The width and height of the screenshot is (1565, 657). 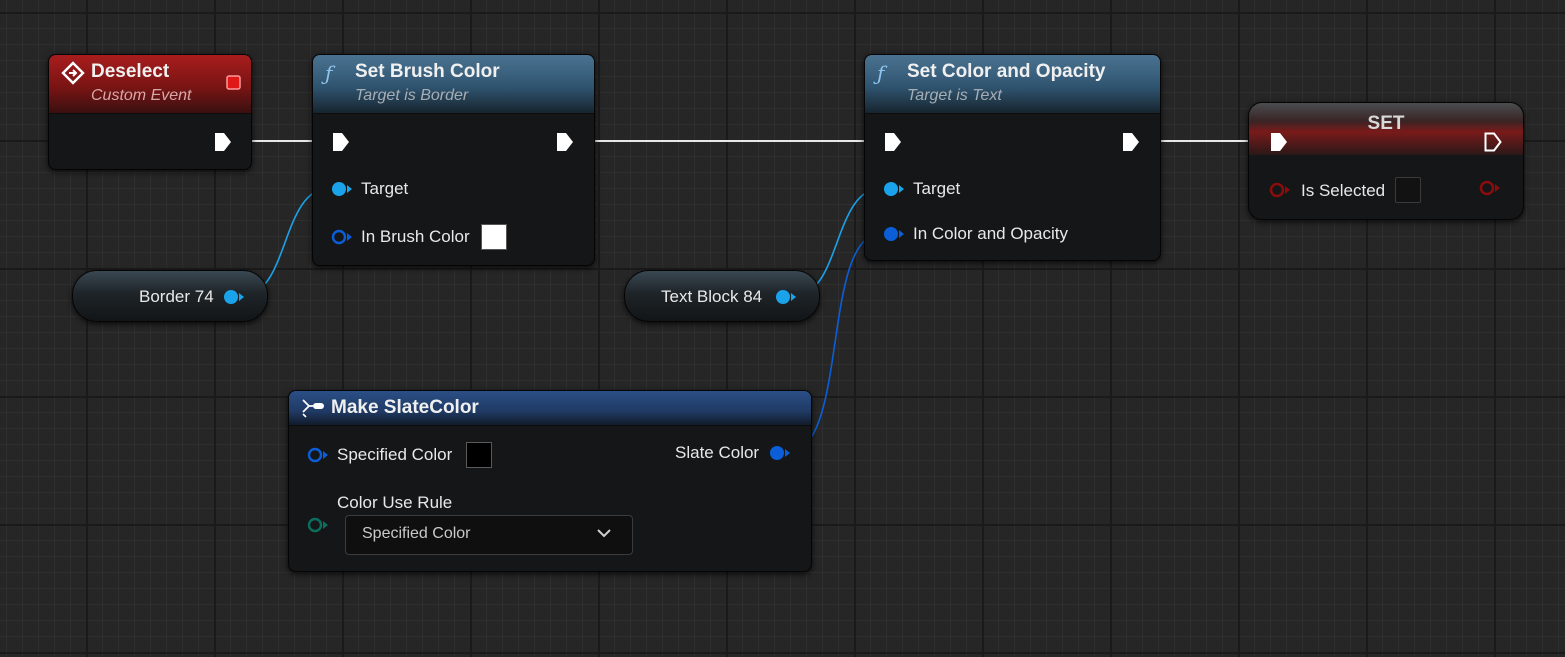 What do you see at coordinates (1386, 161) in the screenshot?
I see `set-variable-node: SET Is Selected` at bounding box center [1386, 161].